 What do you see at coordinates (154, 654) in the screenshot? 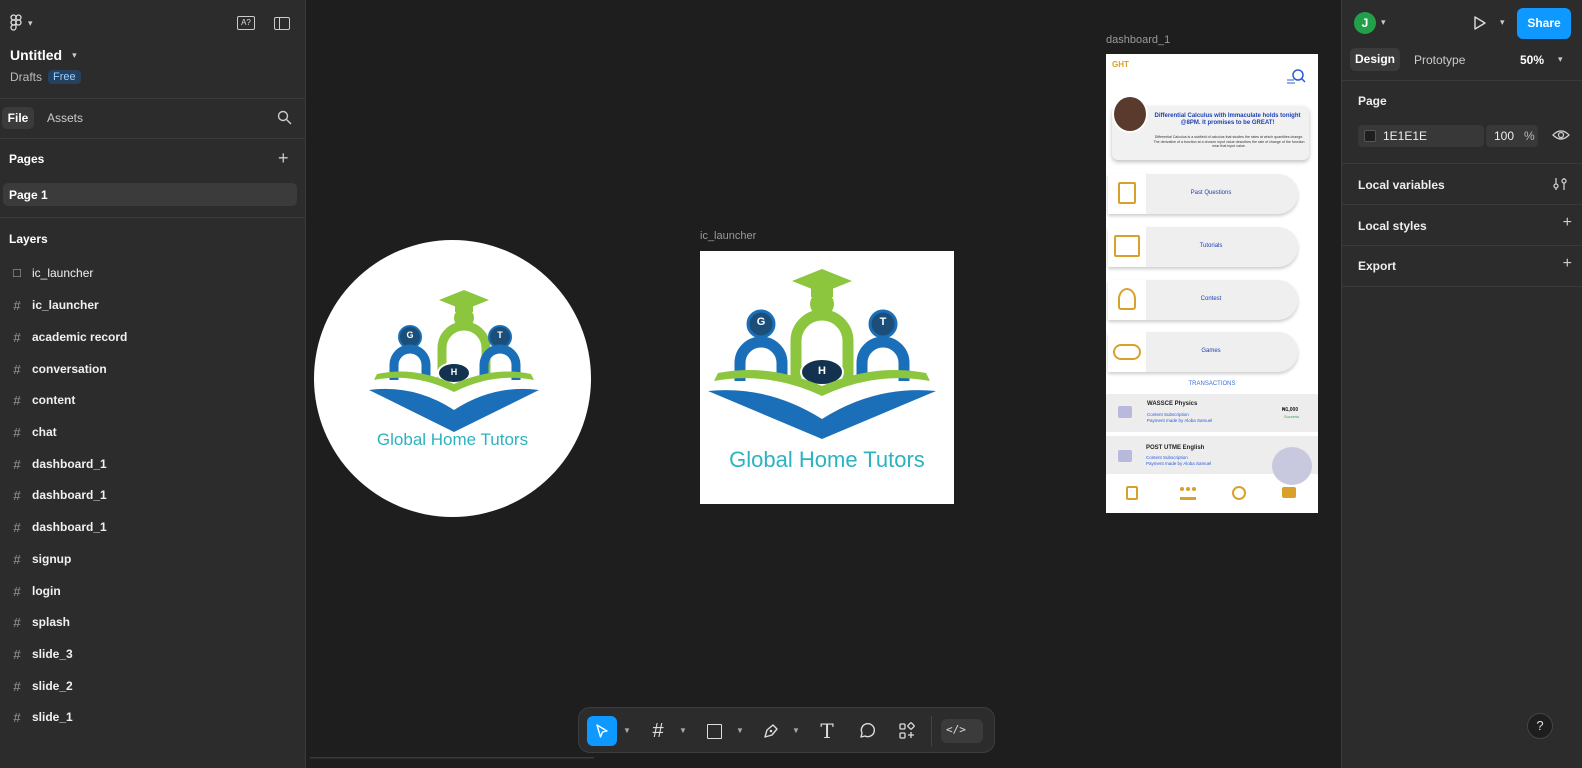
I see `layer-item: # slide_3` at bounding box center [154, 654].